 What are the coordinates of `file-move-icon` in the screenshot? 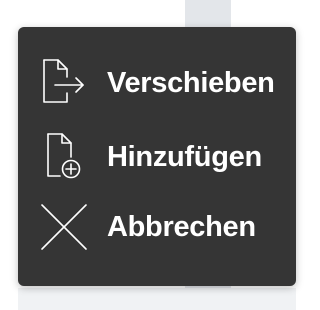 It's located at (64, 83).